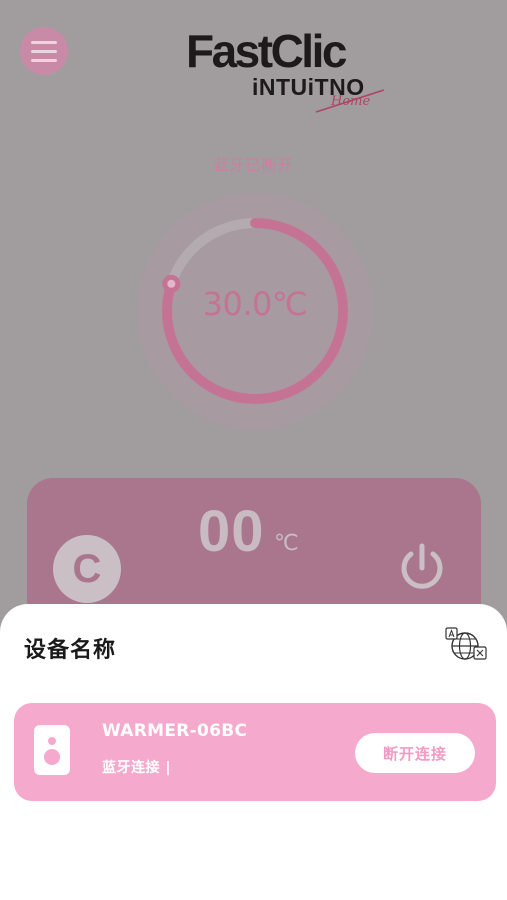  I want to click on device-icon, so click(52, 750).